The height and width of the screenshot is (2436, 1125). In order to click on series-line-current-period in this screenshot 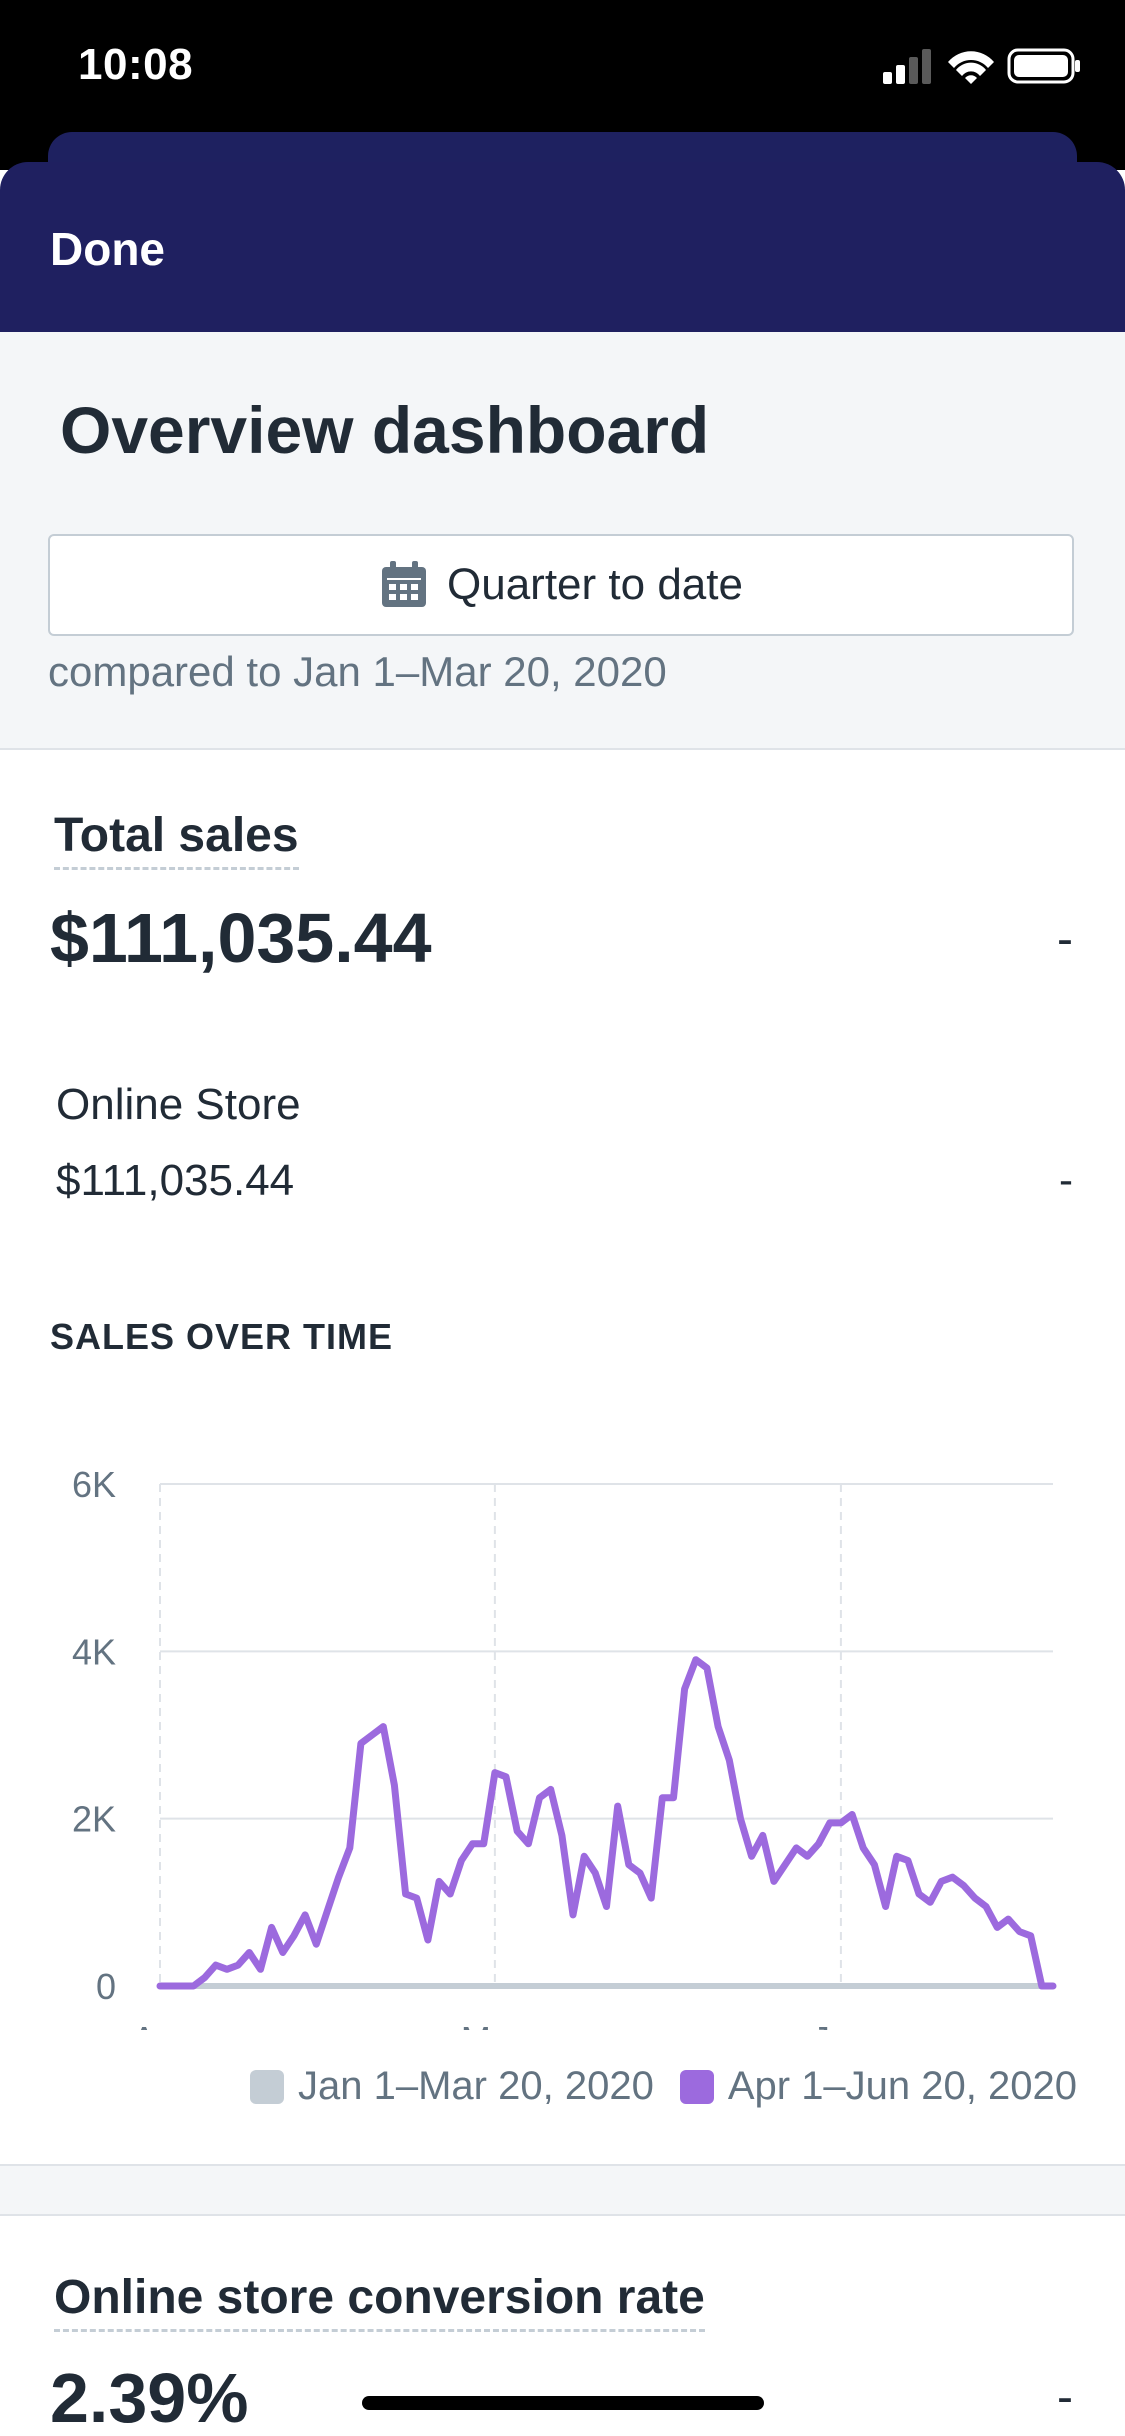, I will do `click(606, 1823)`.